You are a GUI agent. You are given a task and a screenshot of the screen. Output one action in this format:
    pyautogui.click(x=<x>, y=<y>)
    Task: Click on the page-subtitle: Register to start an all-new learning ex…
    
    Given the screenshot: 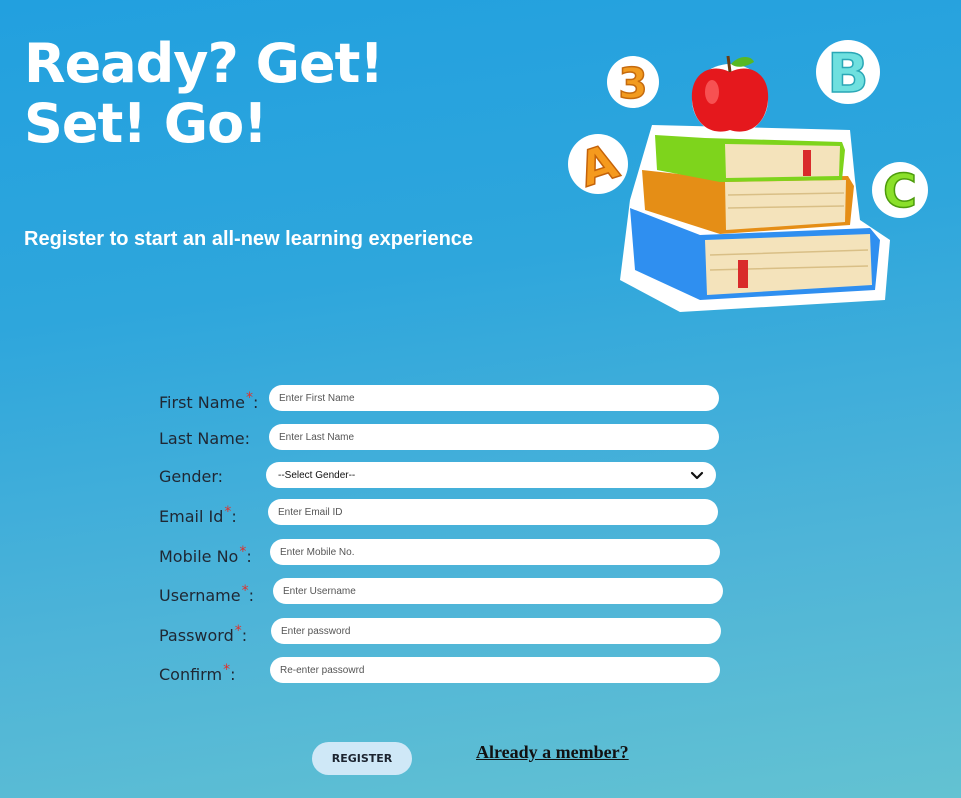 What is the action you would take?
    pyautogui.click(x=249, y=239)
    